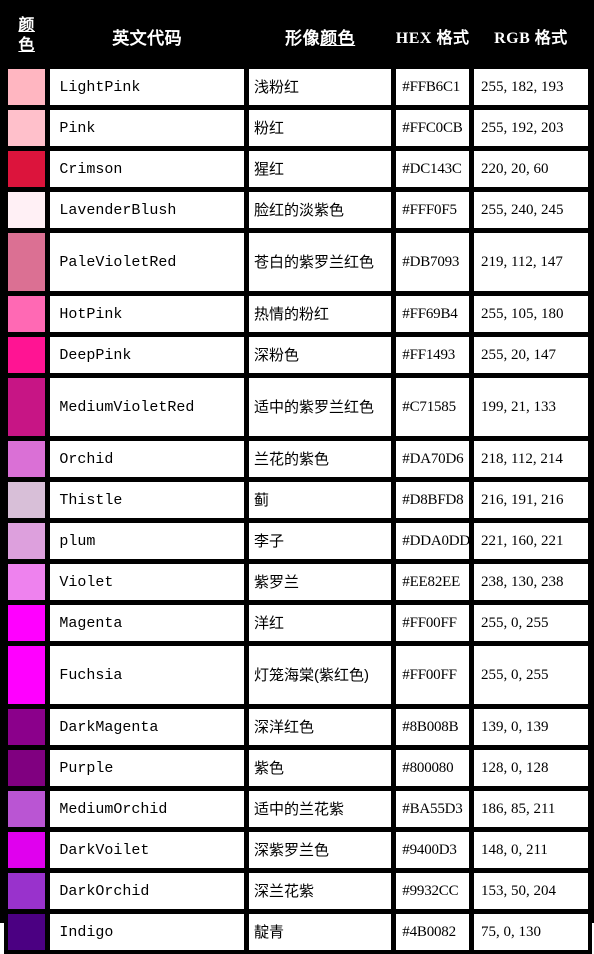  Describe the element at coordinates (432, 850) in the screenshot. I see `hex-value-cell: #9400D3` at that location.